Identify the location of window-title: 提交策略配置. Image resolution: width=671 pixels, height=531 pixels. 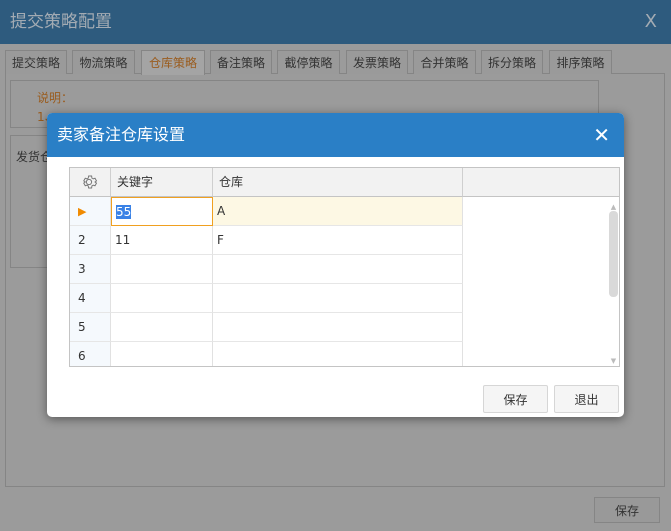
(335, 22).